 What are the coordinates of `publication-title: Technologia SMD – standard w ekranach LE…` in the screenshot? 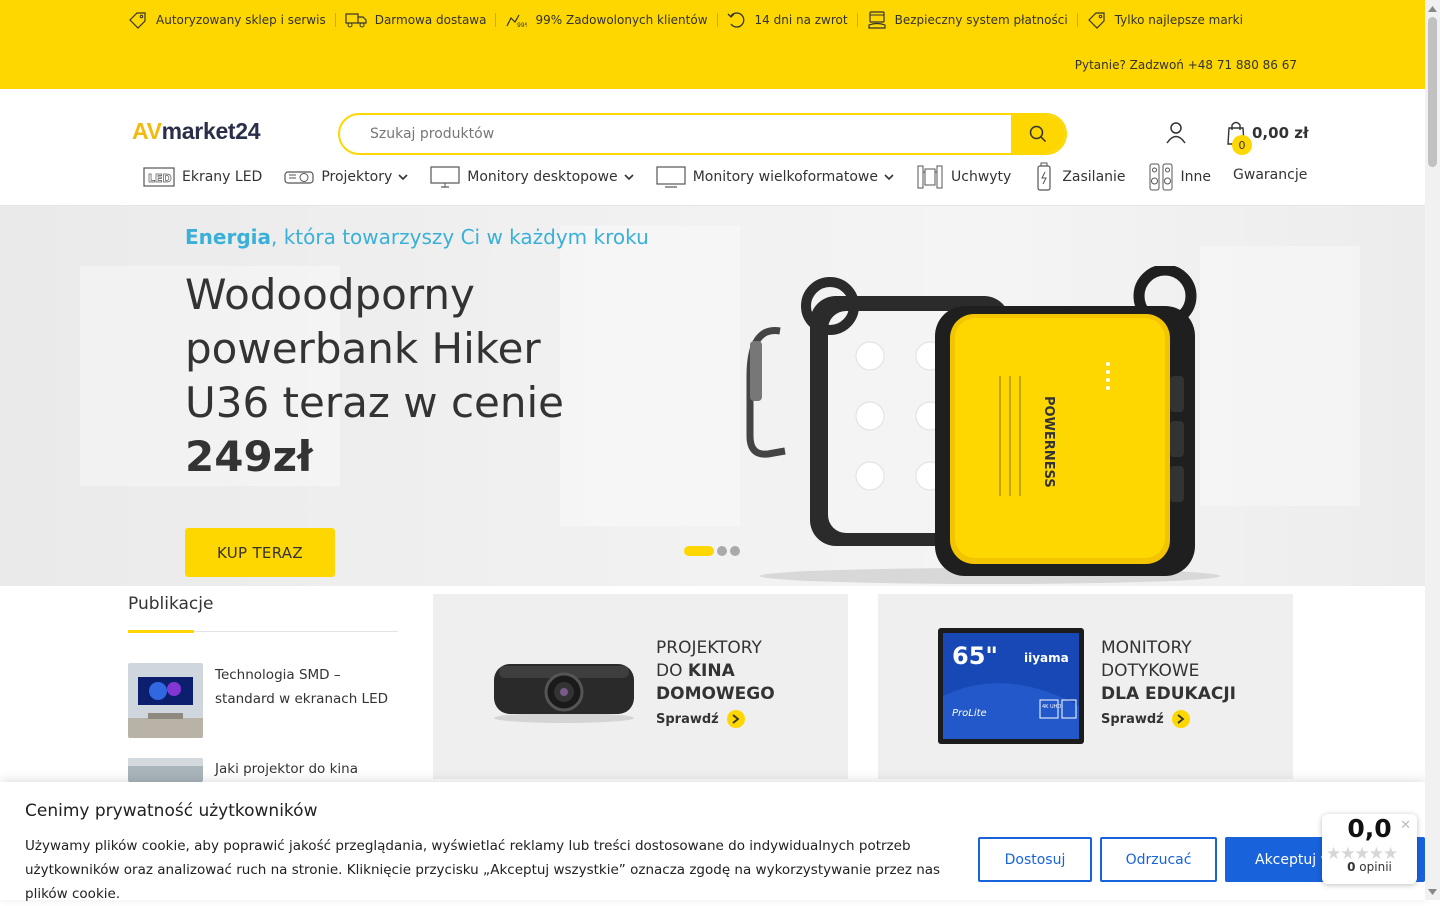 It's located at (307, 700).